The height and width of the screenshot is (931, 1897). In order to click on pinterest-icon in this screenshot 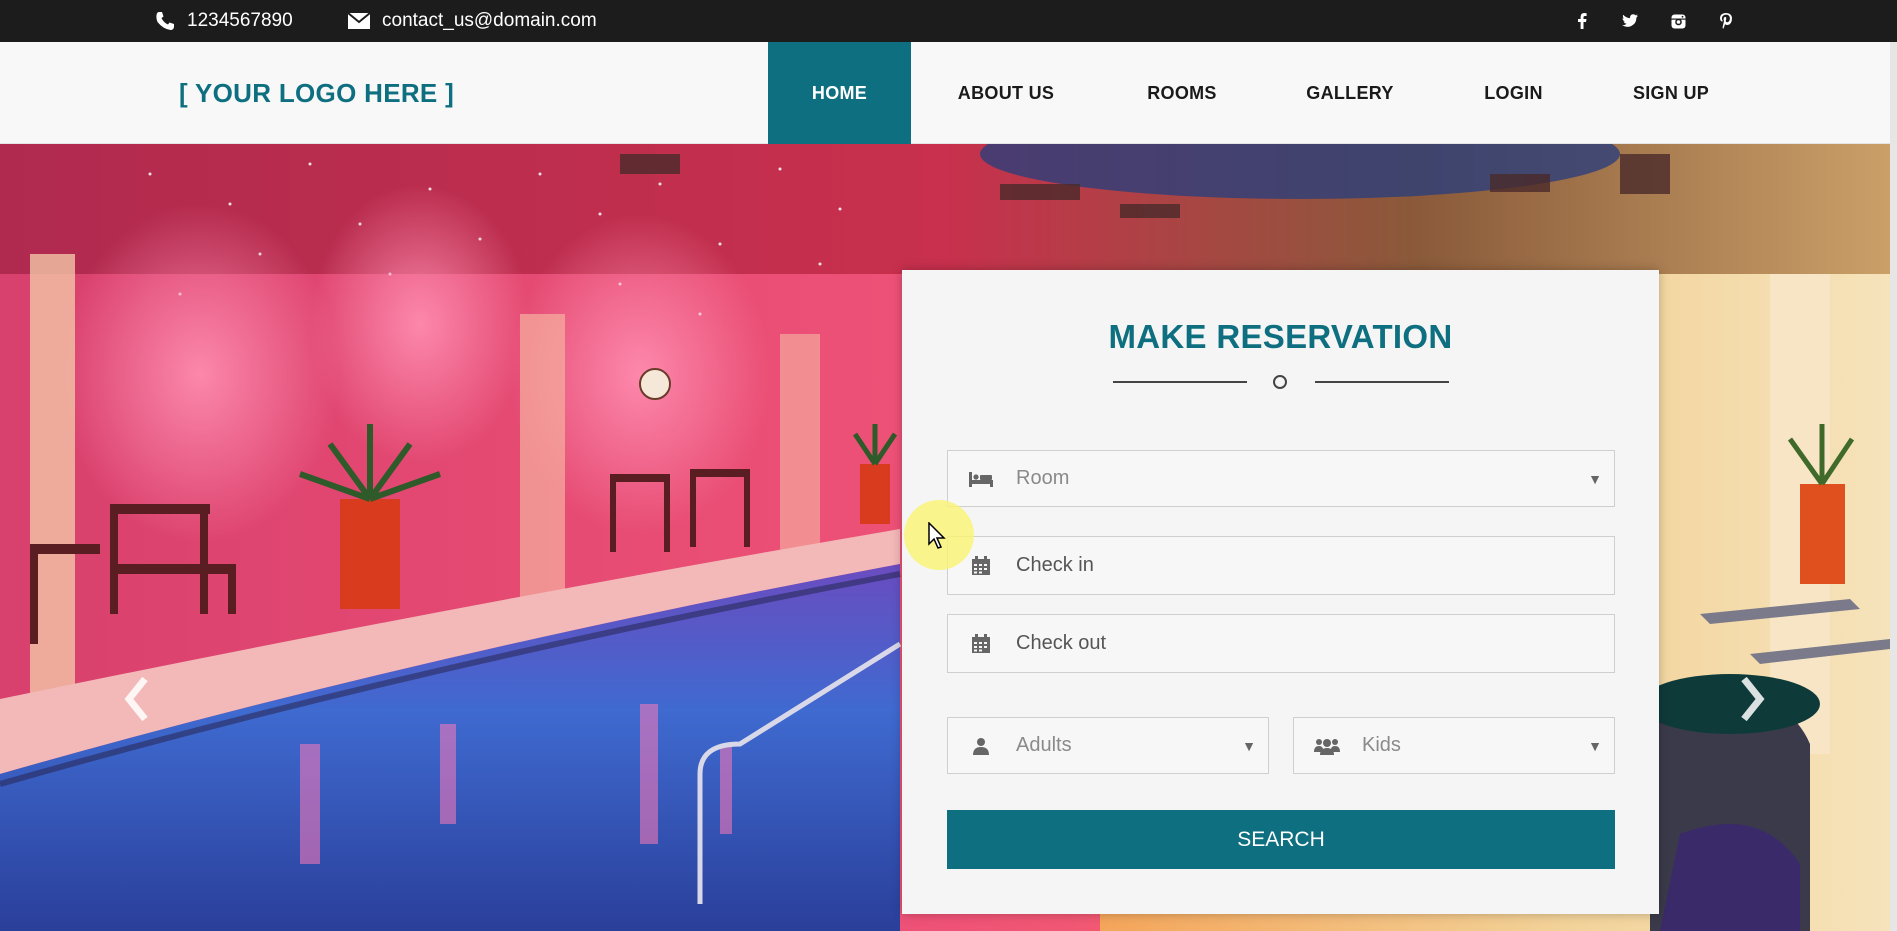, I will do `click(1726, 21)`.